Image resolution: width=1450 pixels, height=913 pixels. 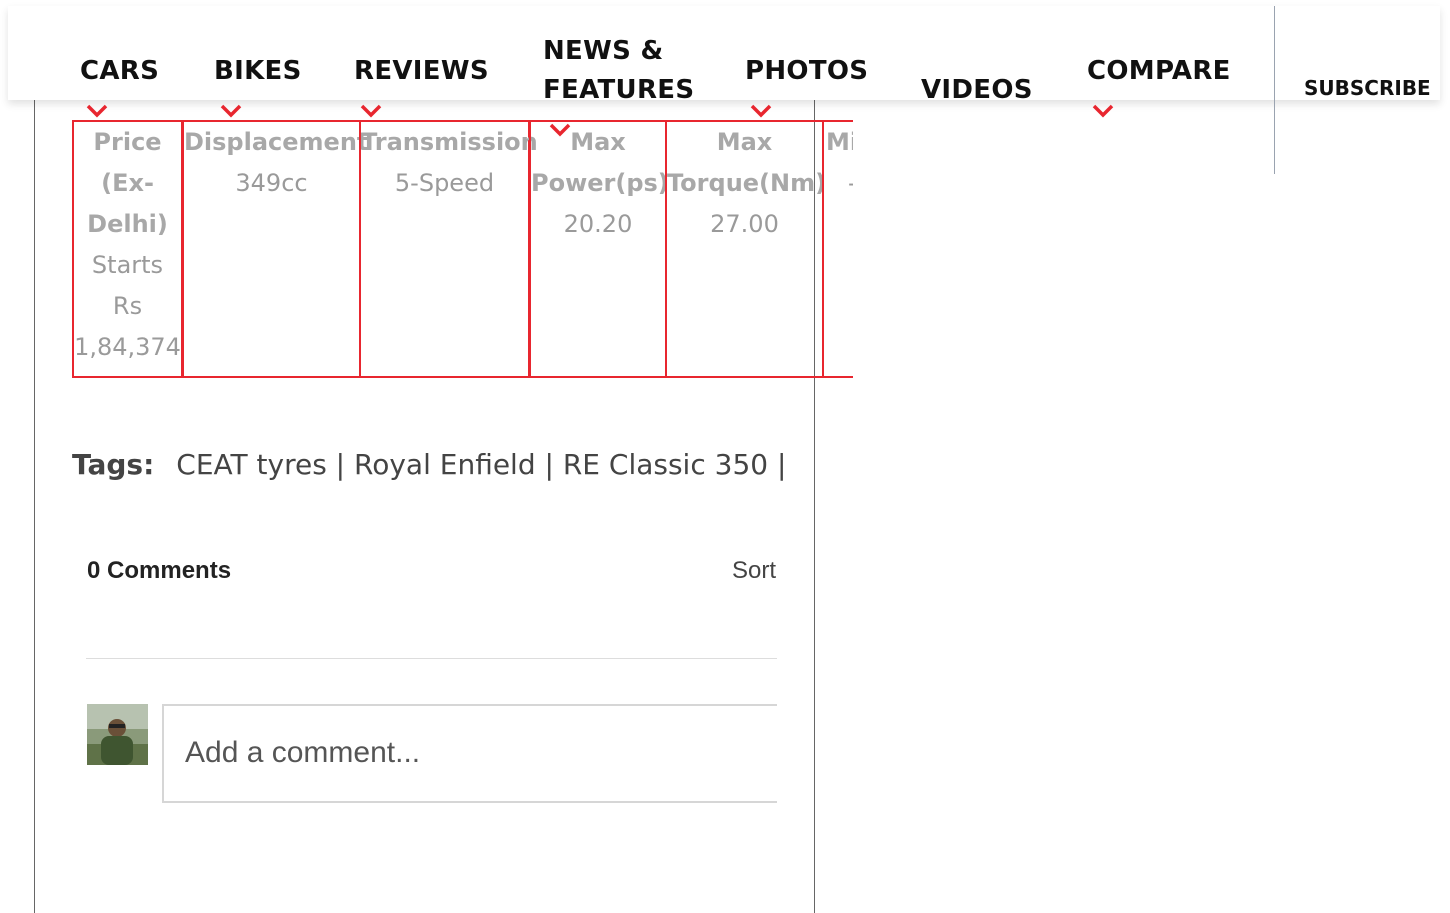 What do you see at coordinates (839, 183) in the screenshot?
I see `spec-value: -` at bounding box center [839, 183].